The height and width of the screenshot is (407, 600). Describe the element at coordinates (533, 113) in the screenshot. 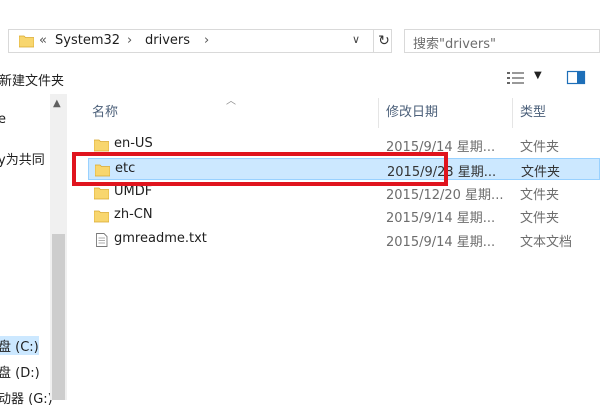

I see `column-header-type: 类型` at that location.